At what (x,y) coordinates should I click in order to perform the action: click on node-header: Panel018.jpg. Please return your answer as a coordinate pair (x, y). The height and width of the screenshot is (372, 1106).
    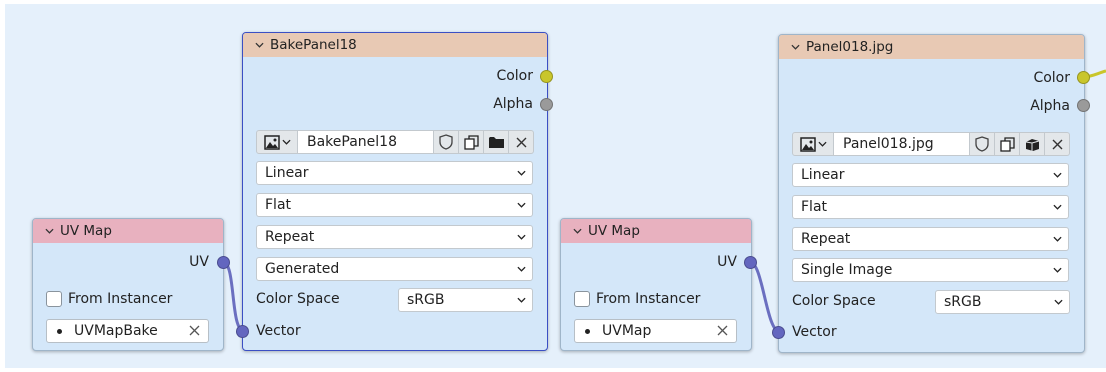
    Looking at the image, I should click on (931, 47).